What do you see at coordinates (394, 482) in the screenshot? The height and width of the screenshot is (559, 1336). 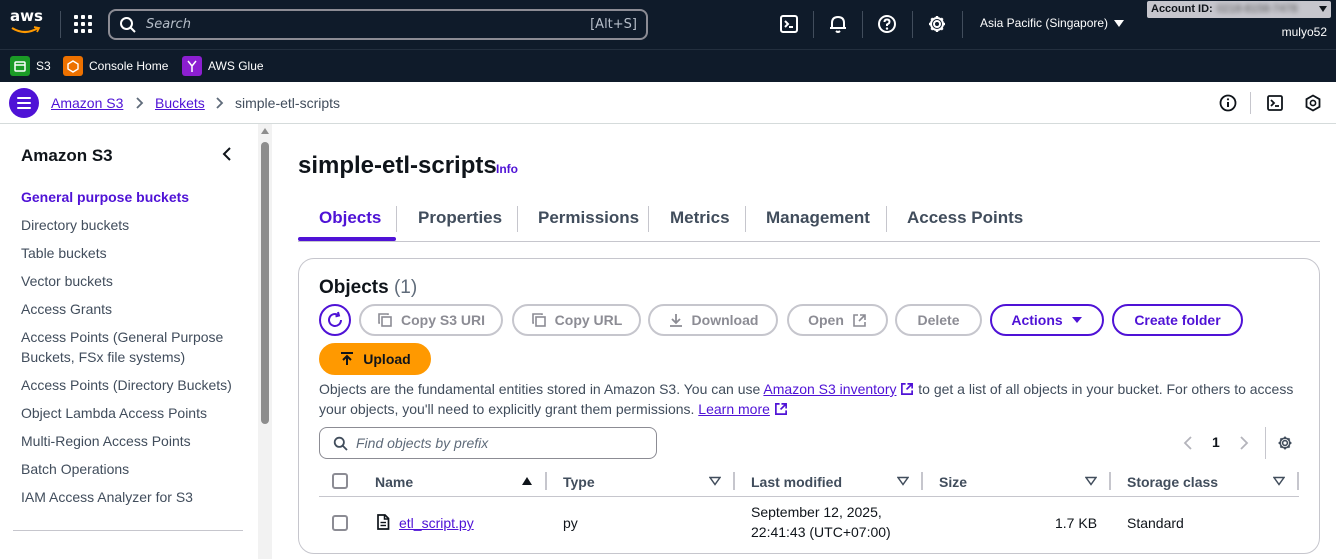 I see `column-name: Name` at bounding box center [394, 482].